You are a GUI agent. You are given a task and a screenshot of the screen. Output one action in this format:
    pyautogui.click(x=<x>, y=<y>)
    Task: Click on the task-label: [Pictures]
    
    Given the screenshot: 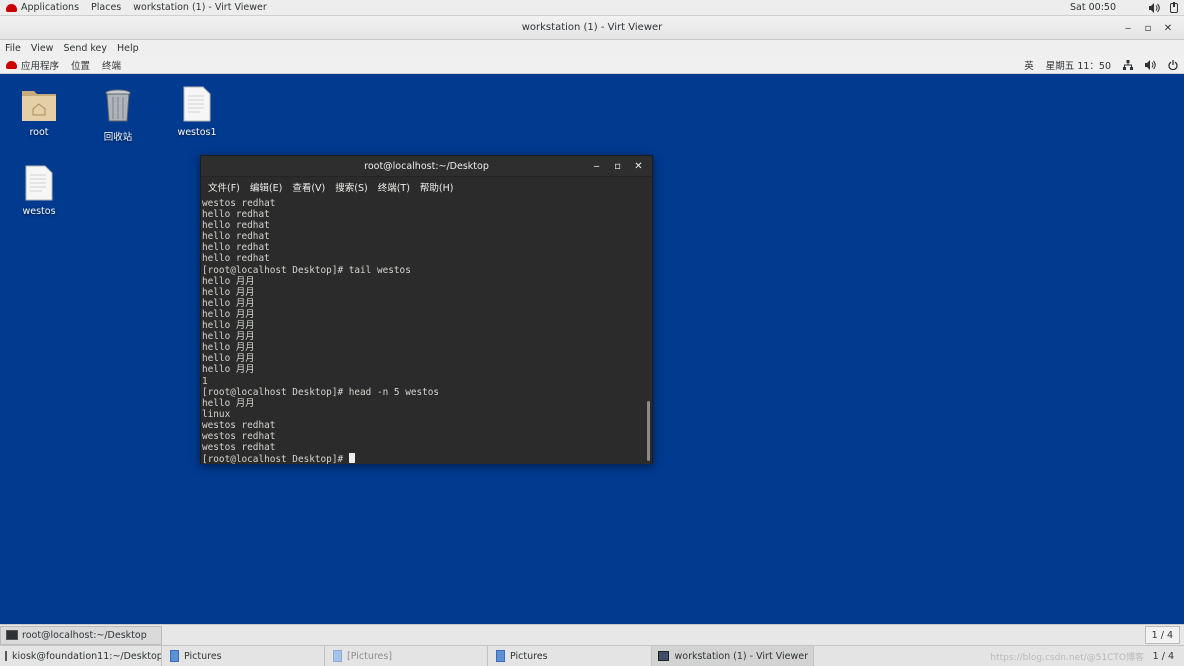 What is the action you would take?
    pyautogui.click(x=370, y=656)
    